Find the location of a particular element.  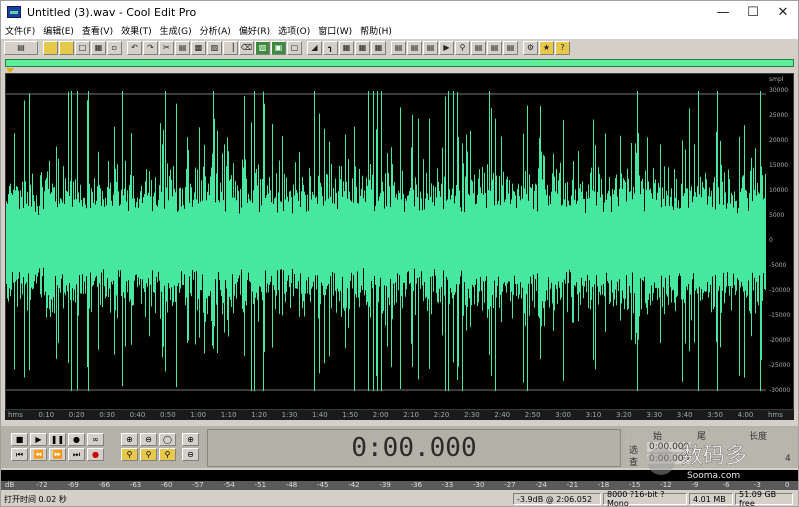

effects-list-button: ▦ is located at coordinates (362, 47).